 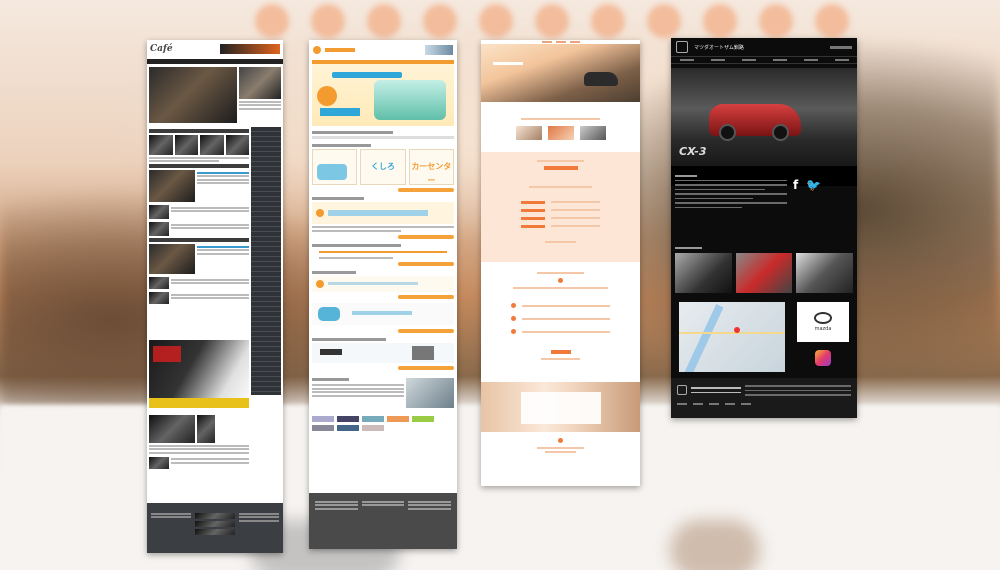 I want to click on feature-thumb, so click(x=260, y=83).